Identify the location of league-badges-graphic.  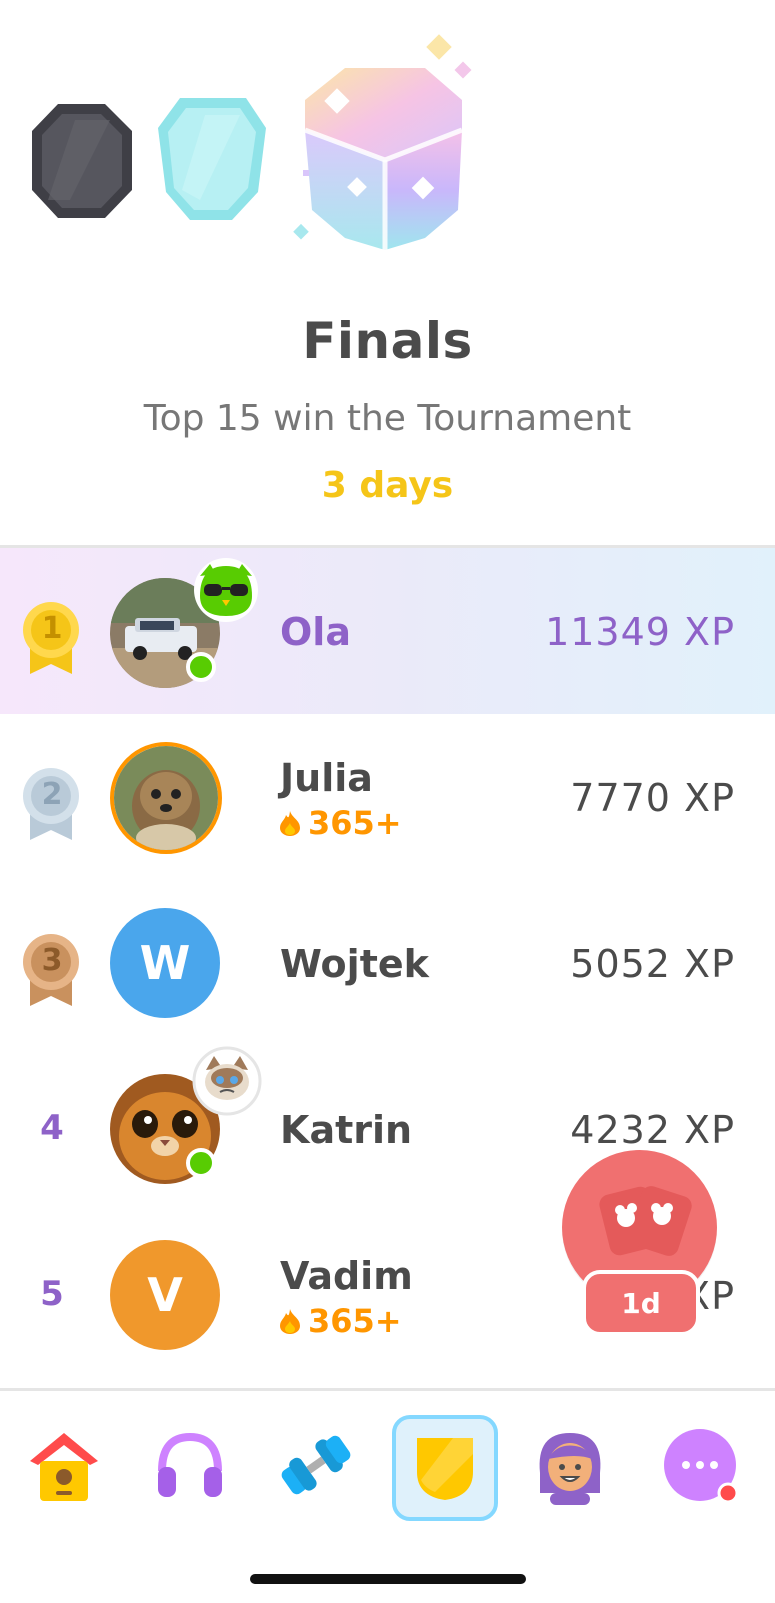
(252, 142).